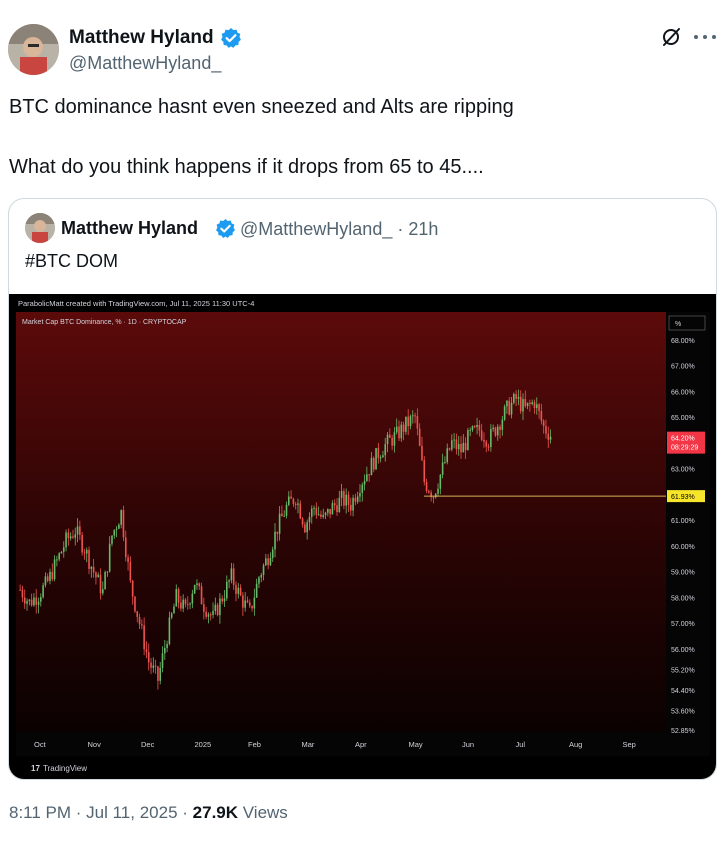 The height and width of the screenshot is (845, 725). What do you see at coordinates (265, 812) in the screenshot?
I see `views-label: Views` at bounding box center [265, 812].